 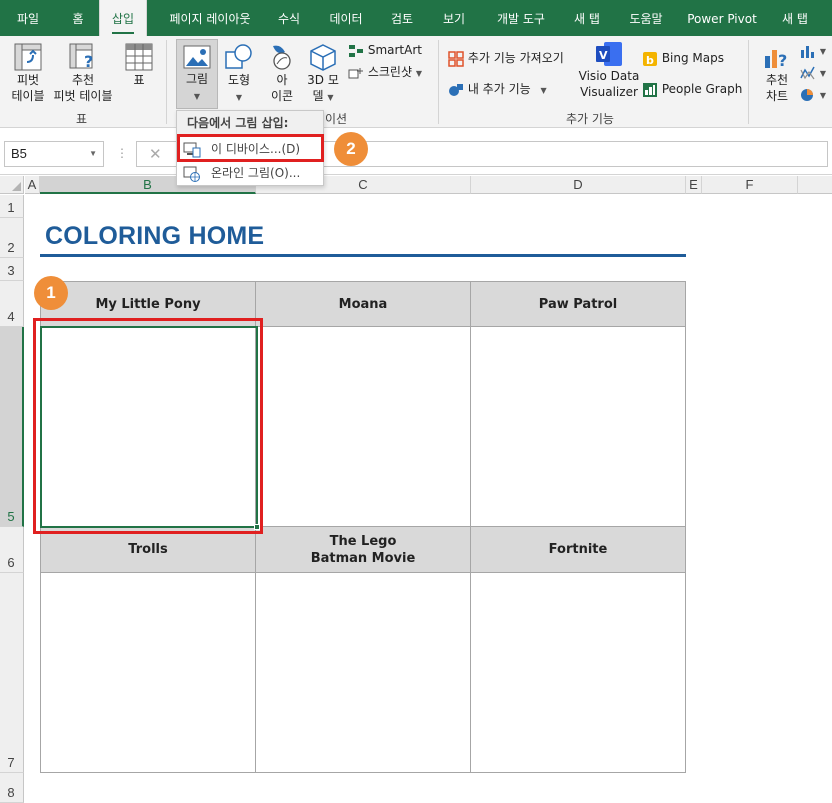 What do you see at coordinates (12, 427) in the screenshot?
I see `row-header-5: 5` at bounding box center [12, 427].